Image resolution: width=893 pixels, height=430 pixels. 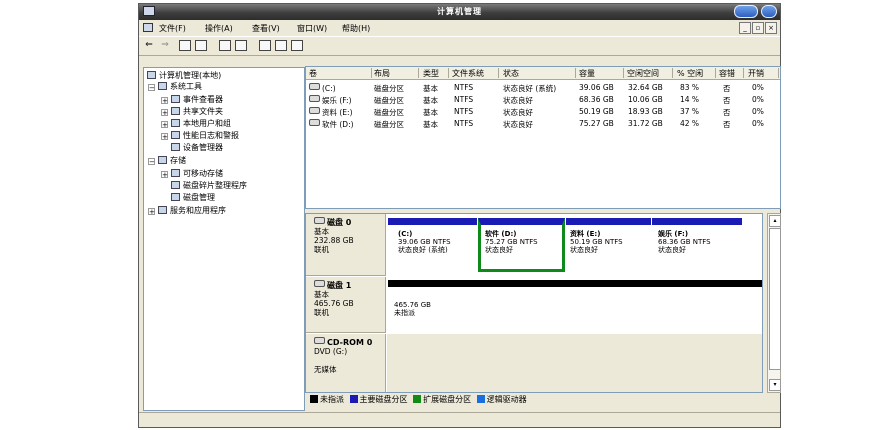 I want to click on window-title: 计算机管理, so click(x=459, y=11).